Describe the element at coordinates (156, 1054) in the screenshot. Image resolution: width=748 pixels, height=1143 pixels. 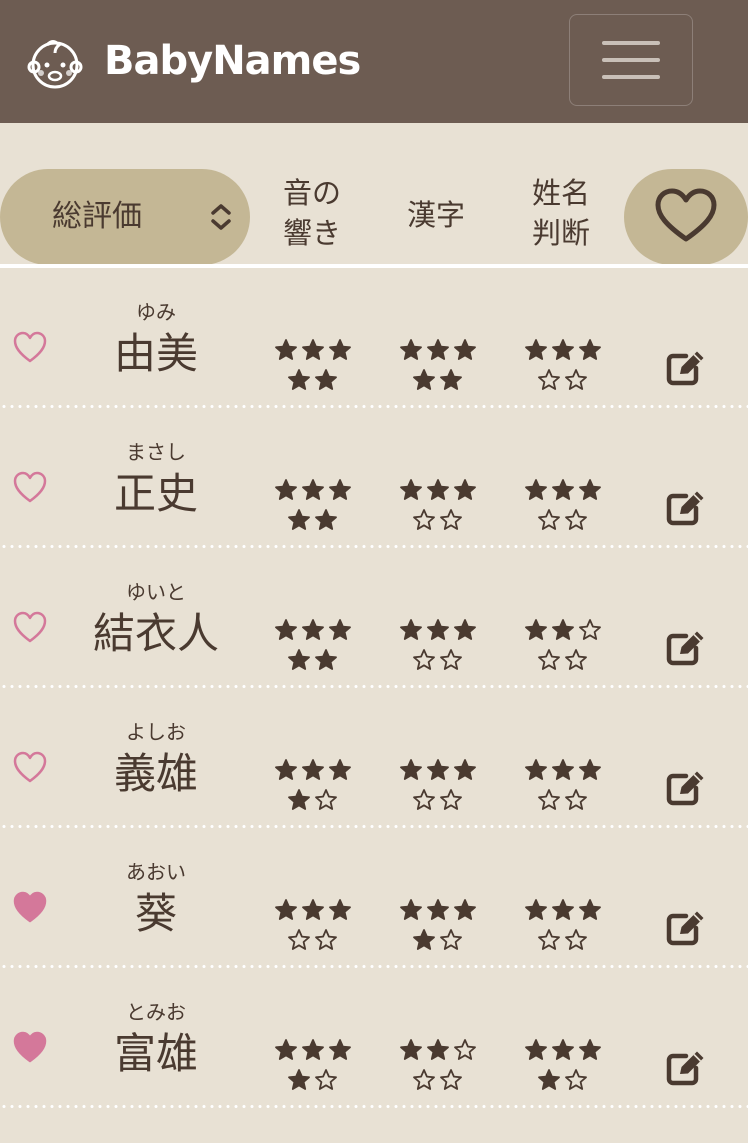
I see `name-kanji: 富雄` at that location.